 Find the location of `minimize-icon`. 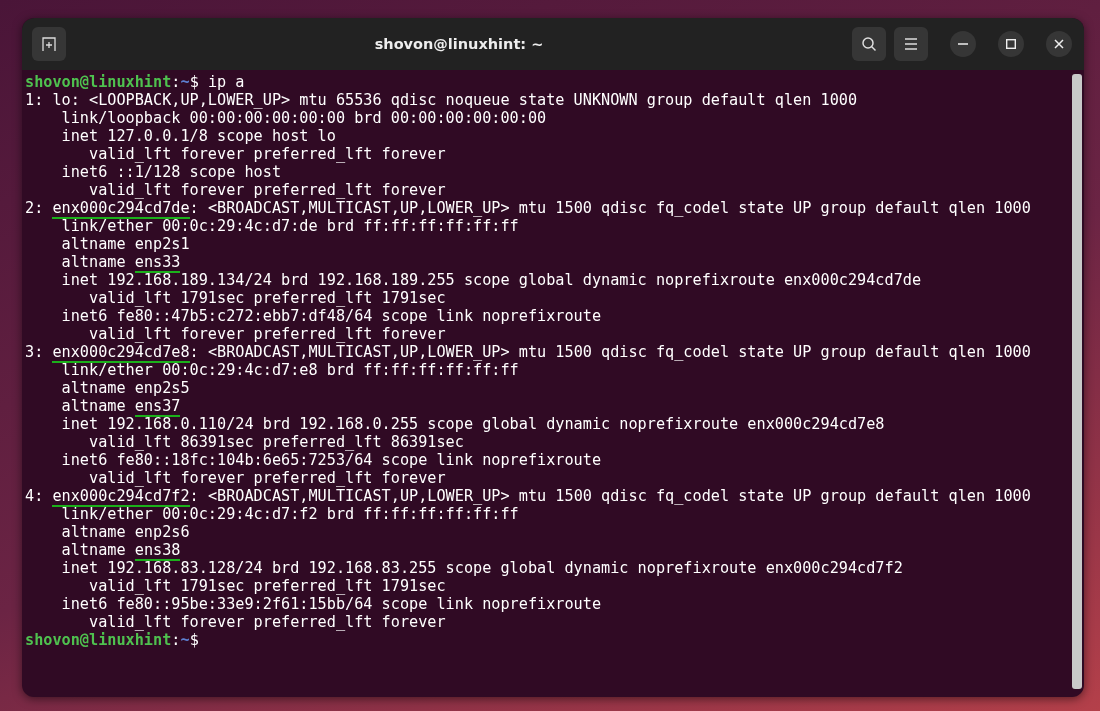

minimize-icon is located at coordinates (963, 44).